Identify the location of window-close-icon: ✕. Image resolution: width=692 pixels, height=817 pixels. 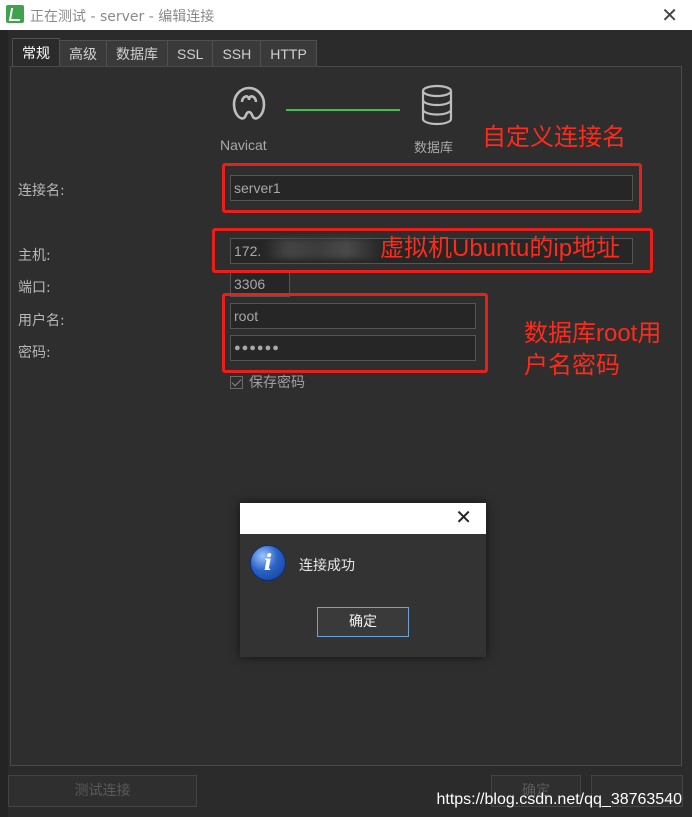
(669, 15).